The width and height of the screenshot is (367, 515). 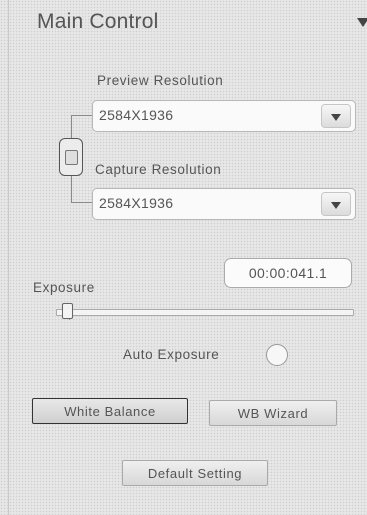 What do you see at coordinates (160, 80) in the screenshot?
I see `preview-resolution-label: Preview Resolution` at bounding box center [160, 80].